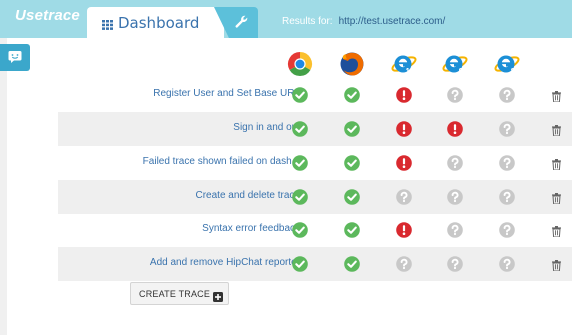 The image size is (572, 335). I want to click on feedback-button, so click(15, 57).